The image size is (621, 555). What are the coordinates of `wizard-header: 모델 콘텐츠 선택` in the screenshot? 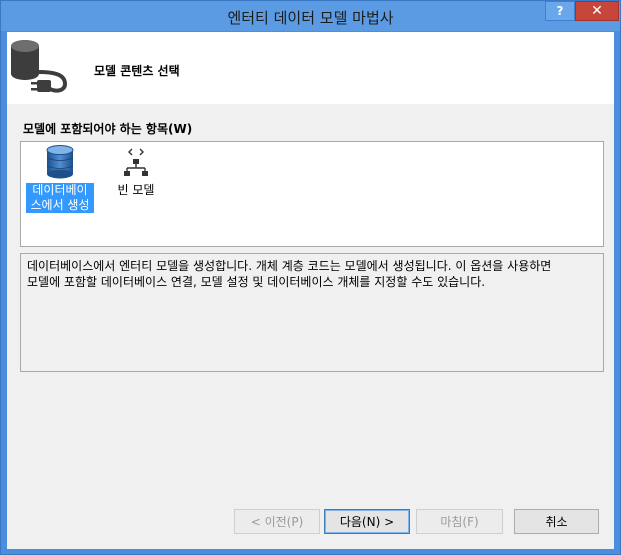 It's located at (310, 68).